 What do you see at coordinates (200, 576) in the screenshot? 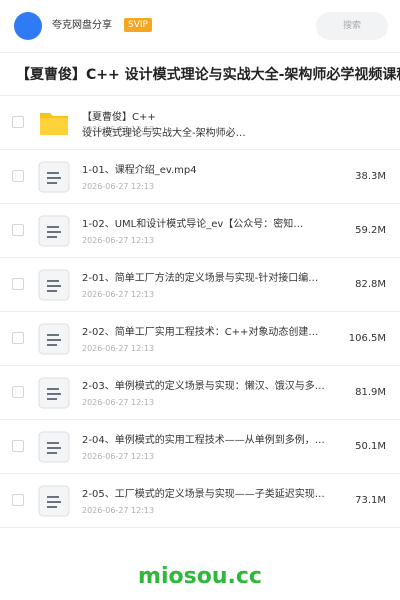
I see `watermark: miosou.cc` at bounding box center [200, 576].